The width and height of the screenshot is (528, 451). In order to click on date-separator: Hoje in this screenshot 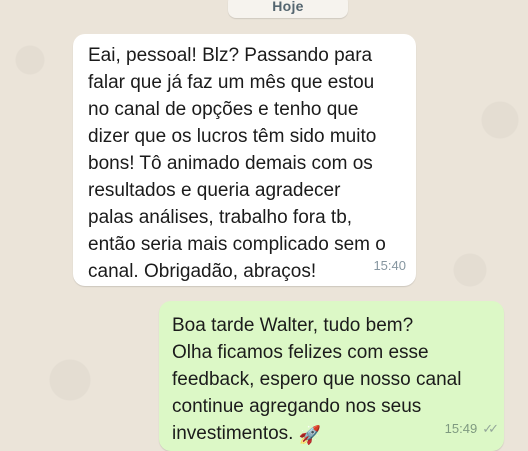, I will do `click(288, 9)`.